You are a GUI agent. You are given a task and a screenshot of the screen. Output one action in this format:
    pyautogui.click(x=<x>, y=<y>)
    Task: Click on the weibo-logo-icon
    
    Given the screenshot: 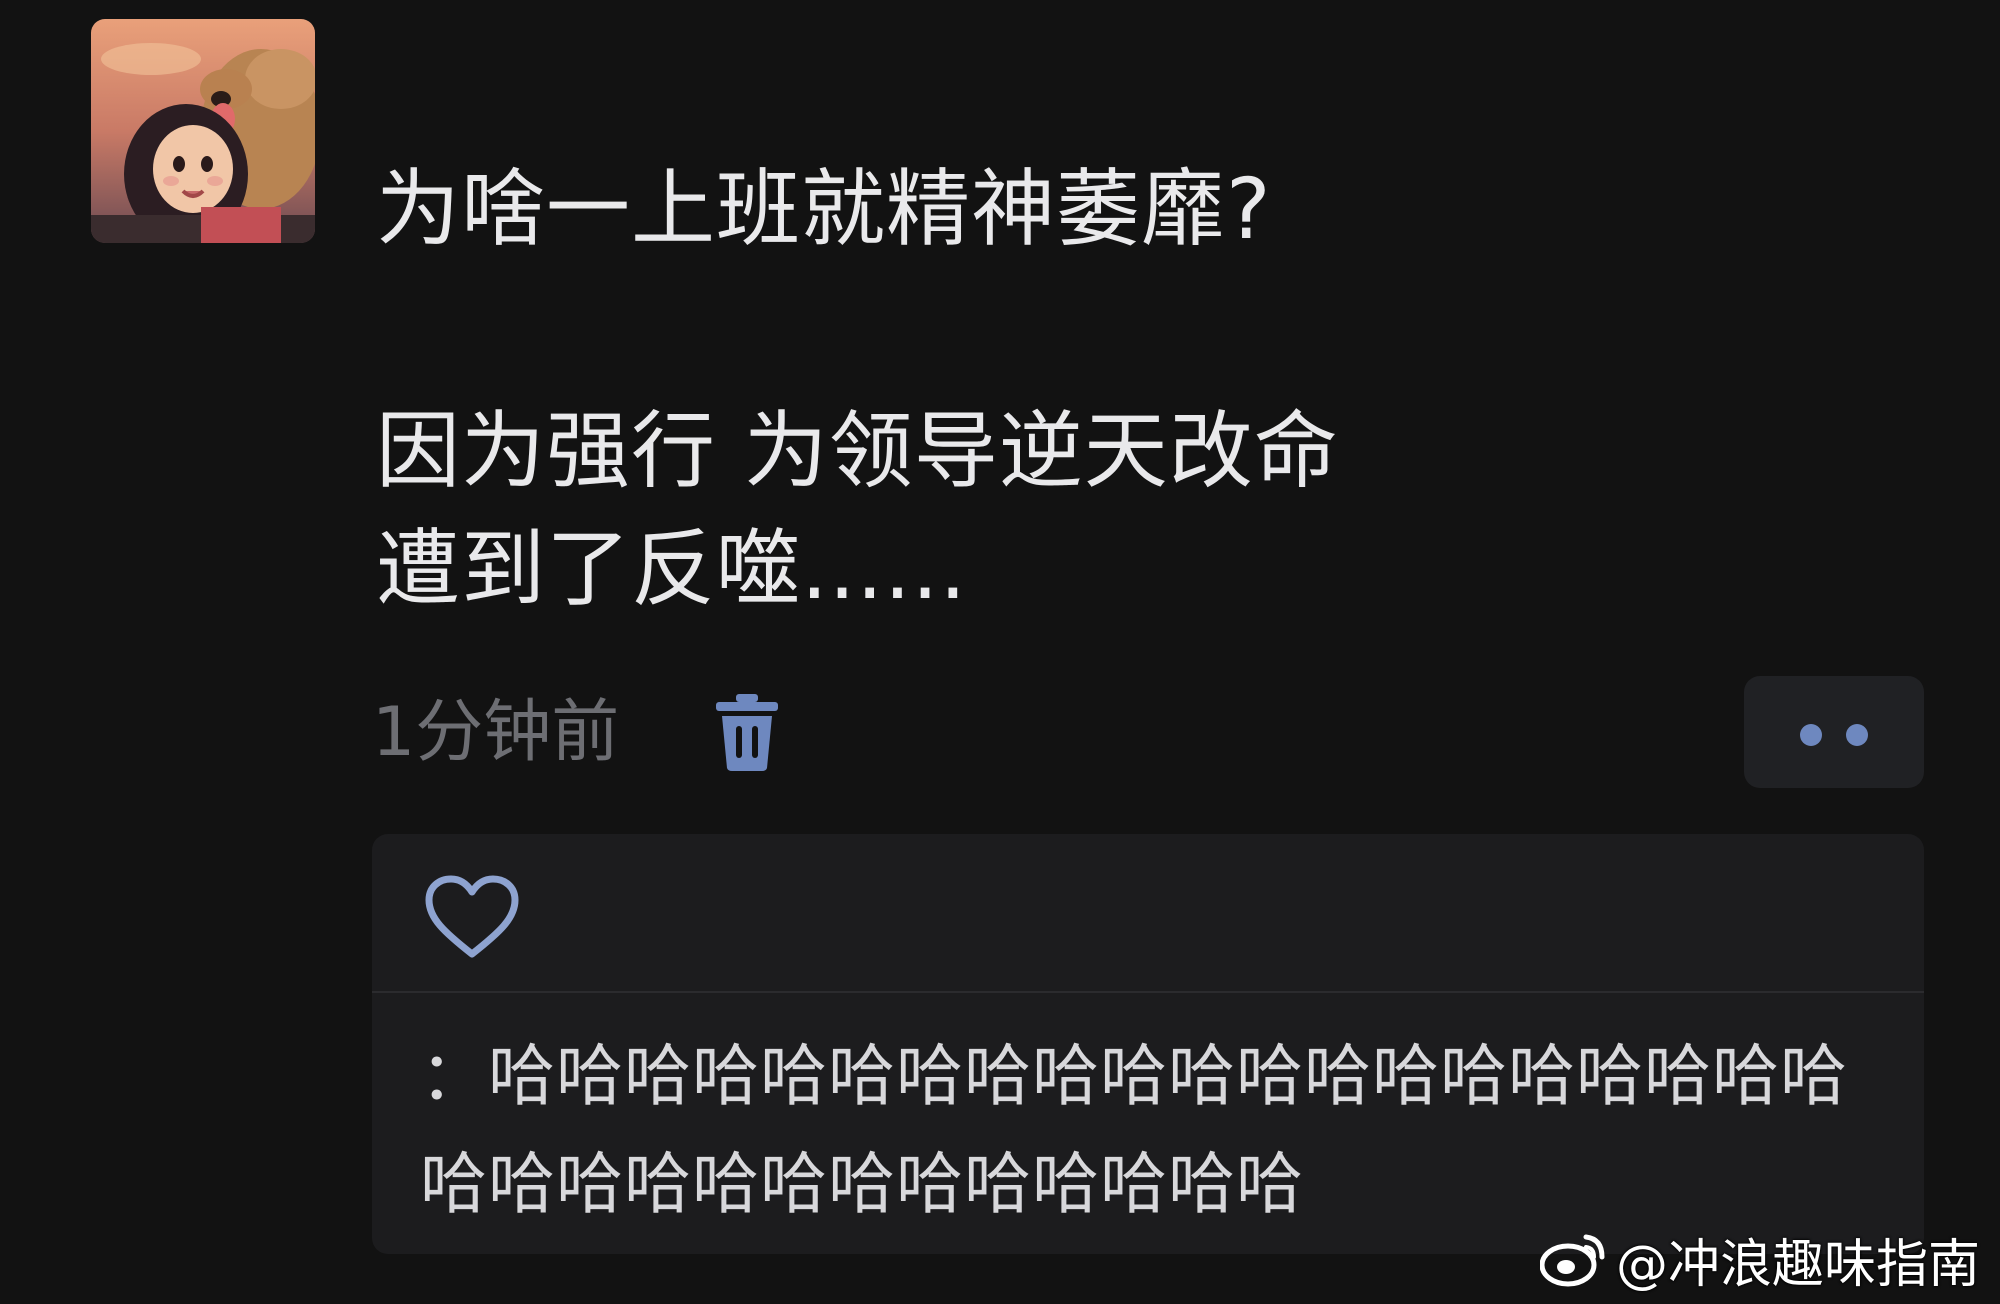 What is the action you would take?
    pyautogui.click(x=1572, y=1260)
    